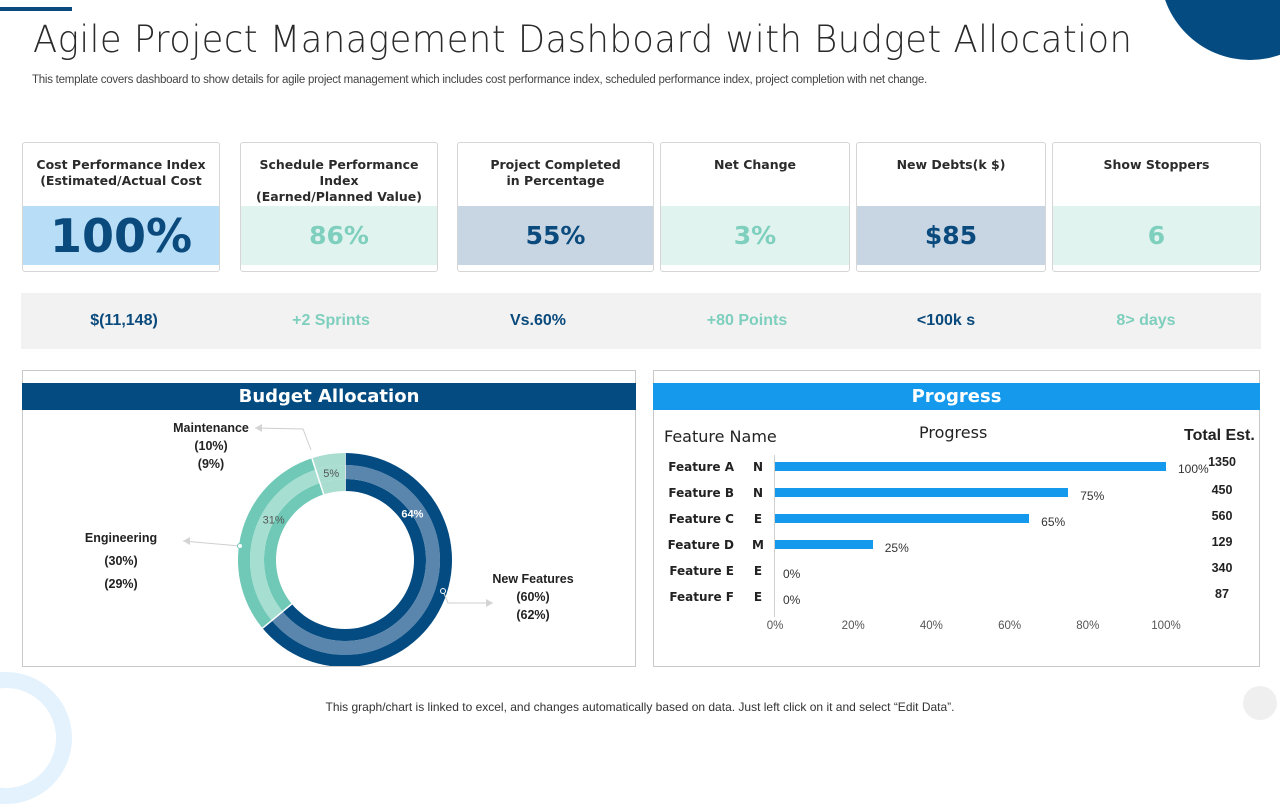 The width and height of the screenshot is (1280, 804). I want to click on feature-code-label: M, so click(758, 545).